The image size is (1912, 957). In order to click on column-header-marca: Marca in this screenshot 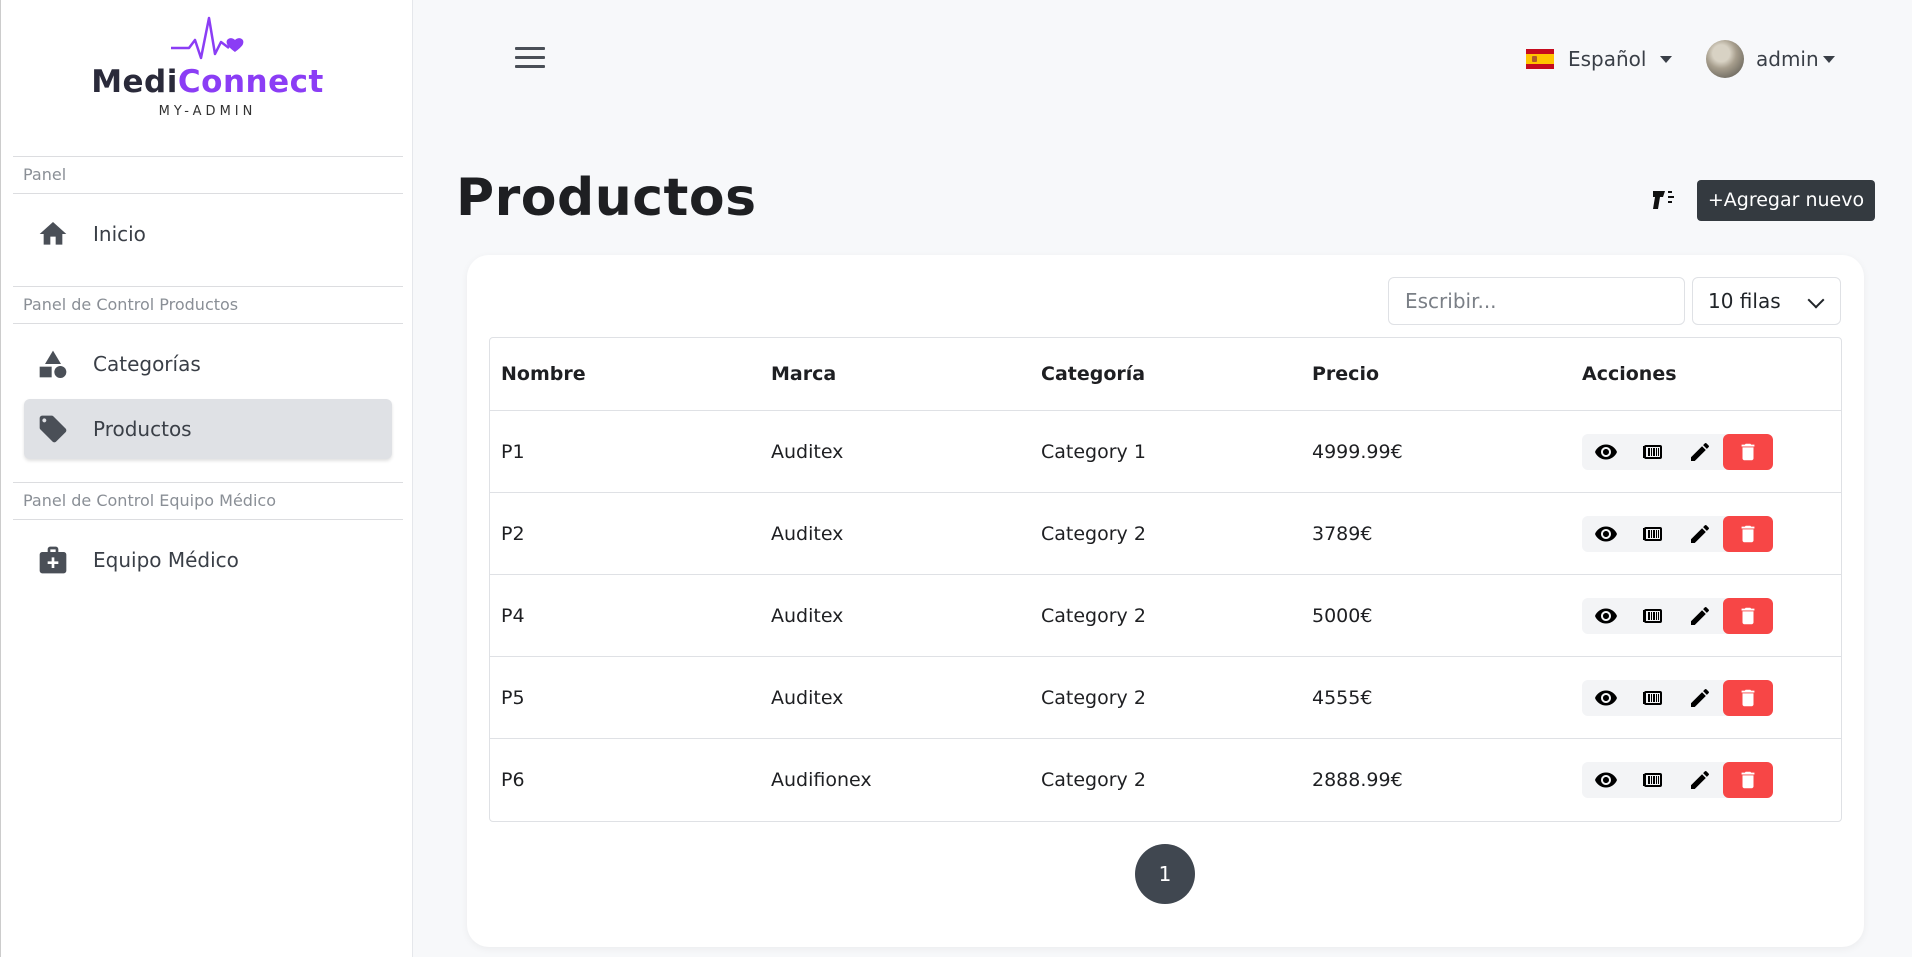, I will do `click(803, 374)`.